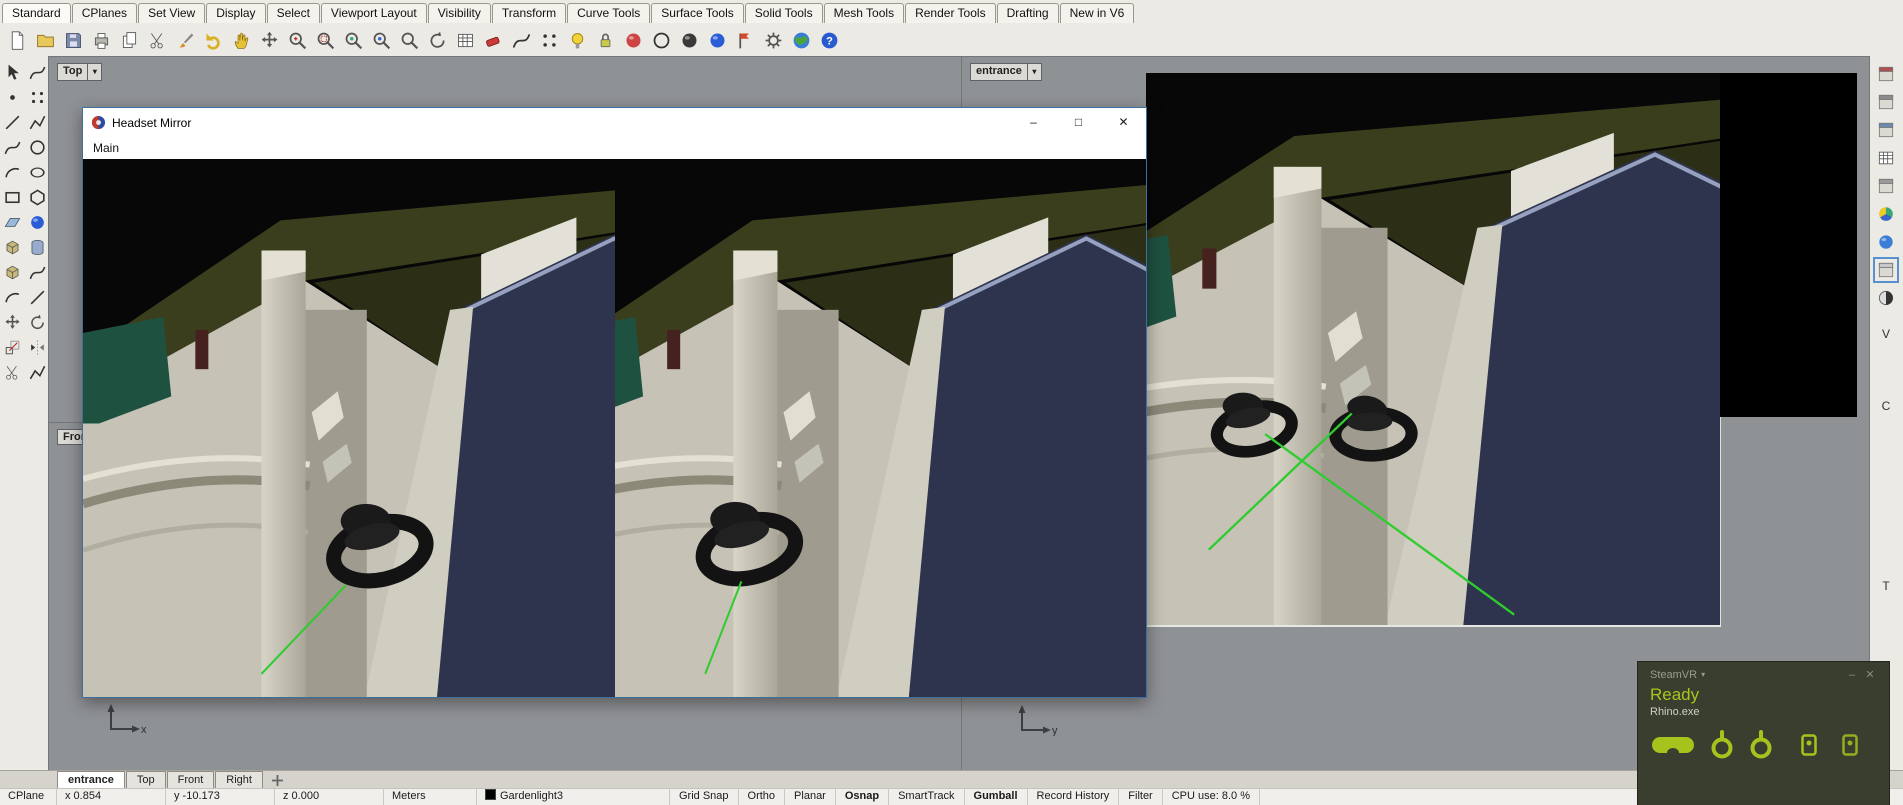 This screenshot has height=805, width=1903. What do you see at coordinates (1033, 122) in the screenshot?
I see `minimize-button: –` at bounding box center [1033, 122].